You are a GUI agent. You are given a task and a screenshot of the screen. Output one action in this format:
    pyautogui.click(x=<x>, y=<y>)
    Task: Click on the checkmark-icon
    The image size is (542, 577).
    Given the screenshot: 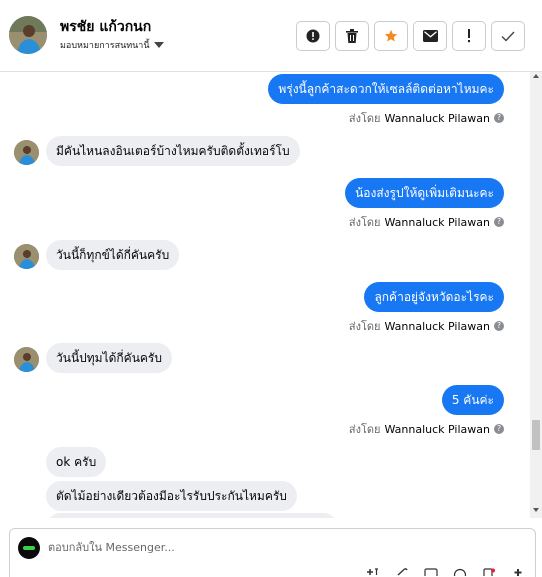 What is the action you would take?
    pyautogui.click(x=508, y=36)
    